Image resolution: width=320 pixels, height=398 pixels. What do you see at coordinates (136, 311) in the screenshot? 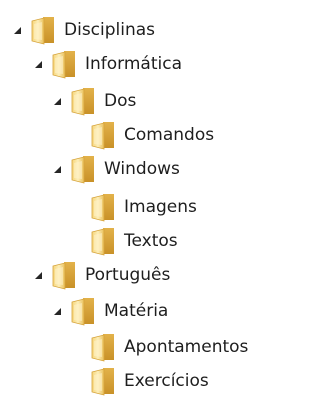
I see `tree-node-label: Matéria` at bounding box center [136, 311].